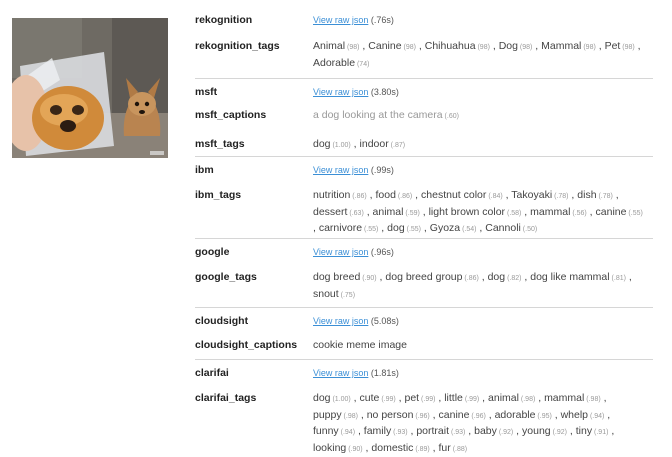 Image resolution: width=672 pixels, height=457 pixels. I want to click on tag-text: baby, so click(485, 431).